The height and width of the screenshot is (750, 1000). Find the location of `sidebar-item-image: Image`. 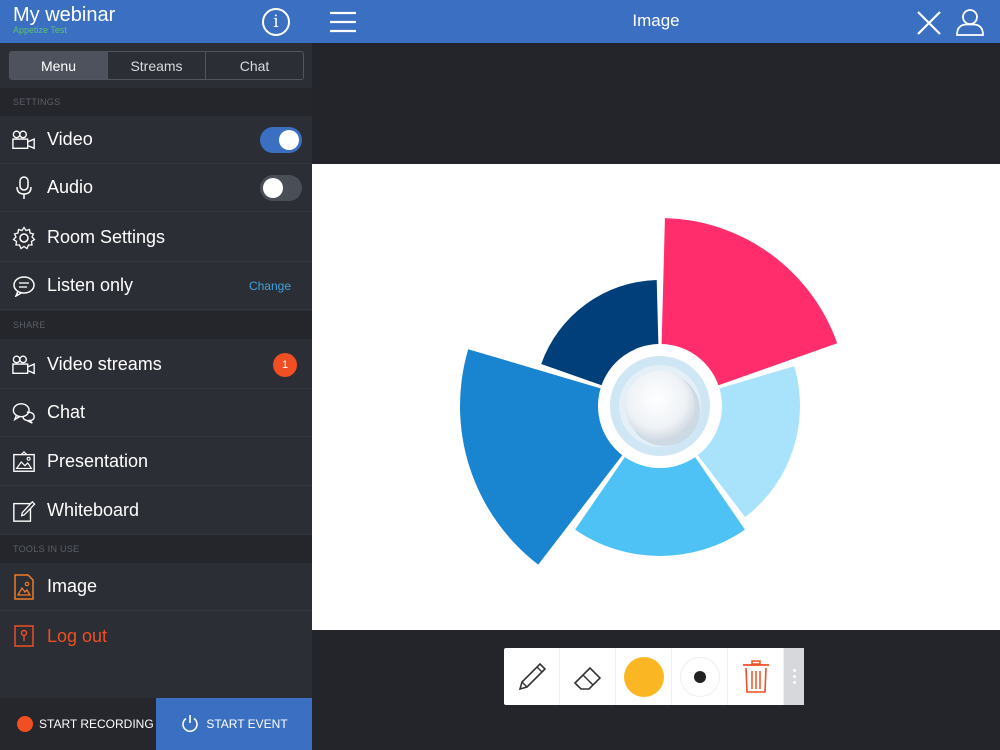

sidebar-item-image: Image is located at coordinates (156, 587).